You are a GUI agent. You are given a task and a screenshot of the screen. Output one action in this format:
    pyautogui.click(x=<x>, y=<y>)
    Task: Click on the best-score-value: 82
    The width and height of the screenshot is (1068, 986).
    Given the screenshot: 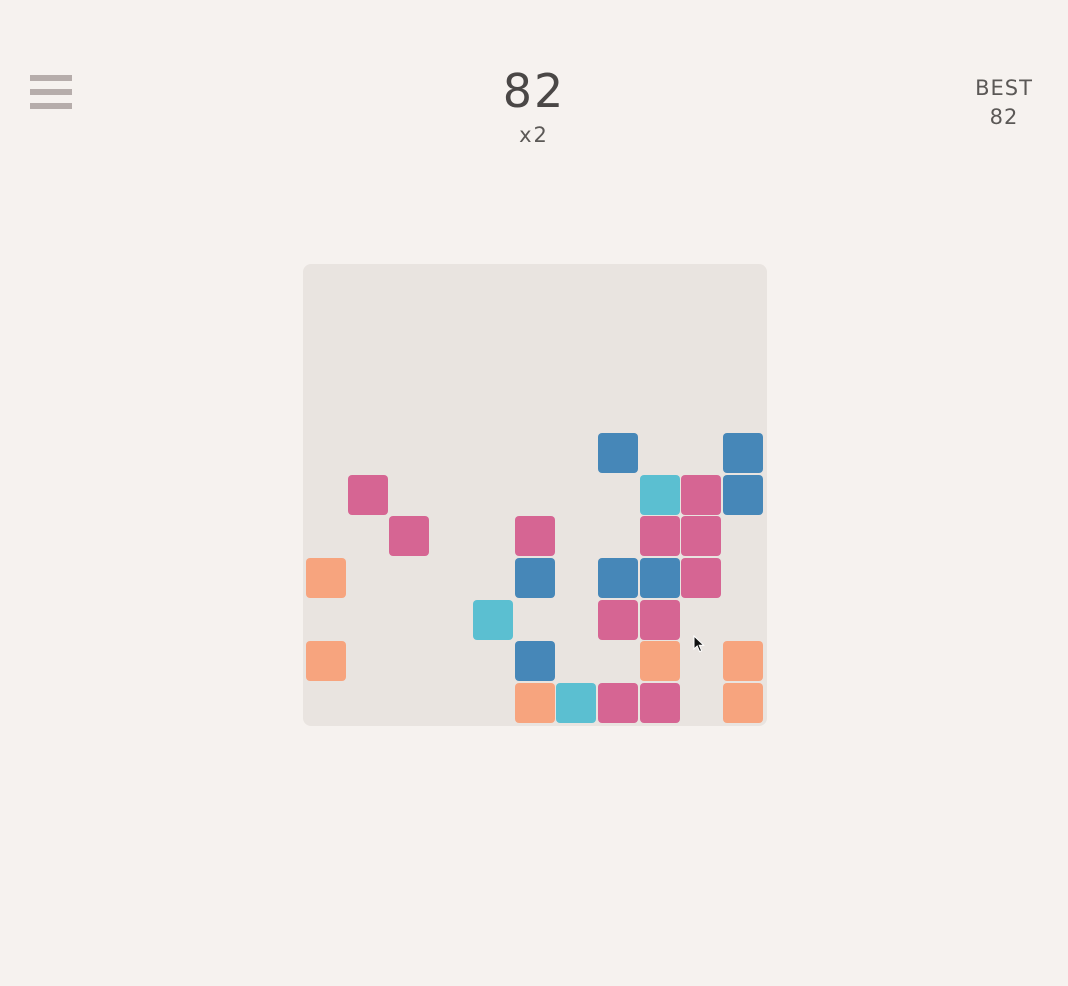 What is the action you would take?
    pyautogui.click(x=1004, y=117)
    